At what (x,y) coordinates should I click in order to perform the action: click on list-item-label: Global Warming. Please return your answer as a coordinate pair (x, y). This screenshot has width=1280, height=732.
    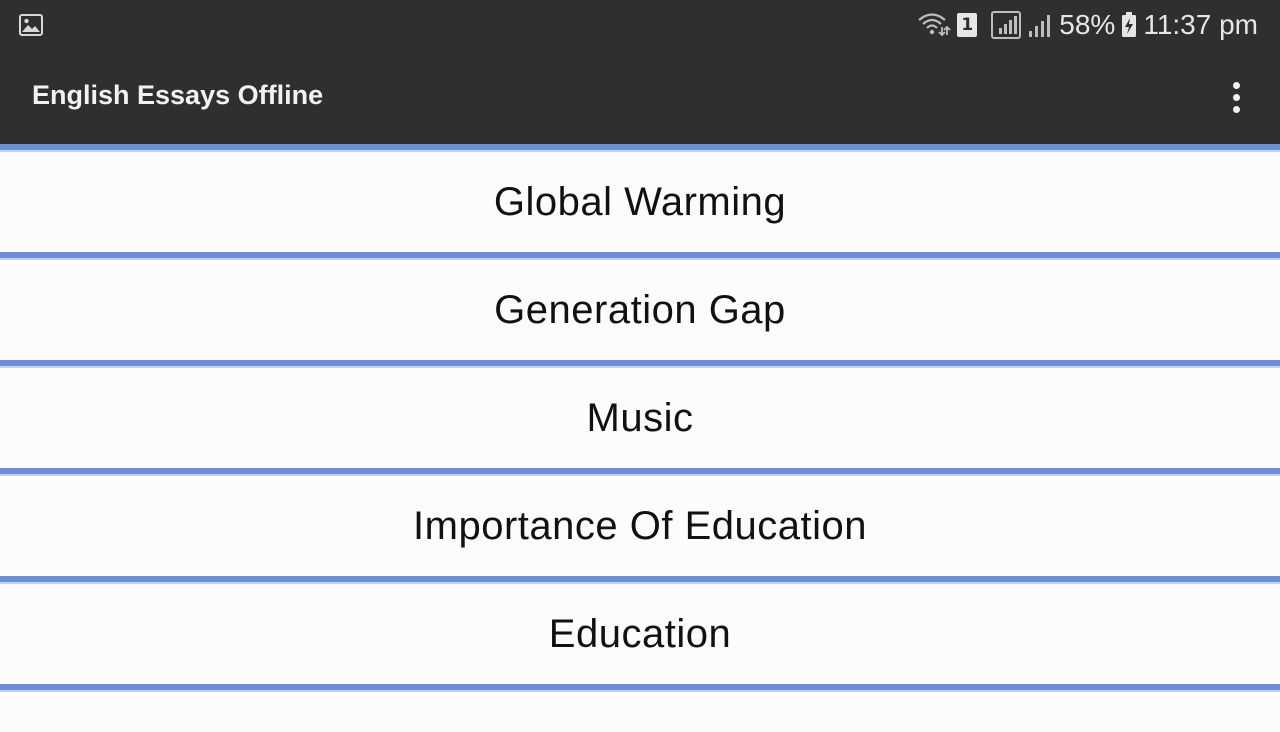
    Looking at the image, I should click on (640, 201).